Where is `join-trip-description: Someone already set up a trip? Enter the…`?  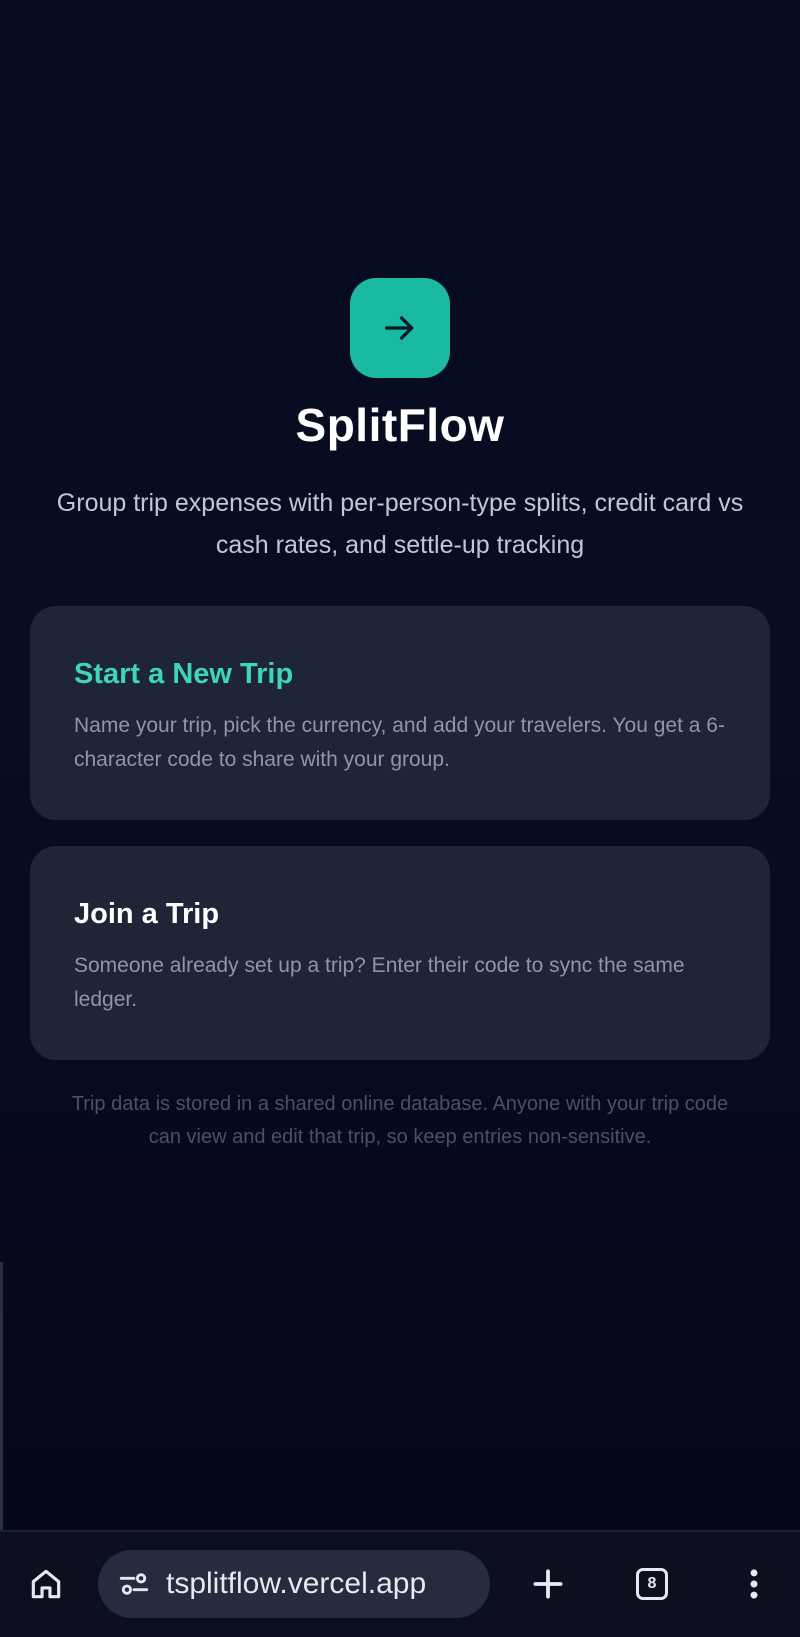 join-trip-description: Someone already set up a trip? Enter the… is located at coordinates (379, 982).